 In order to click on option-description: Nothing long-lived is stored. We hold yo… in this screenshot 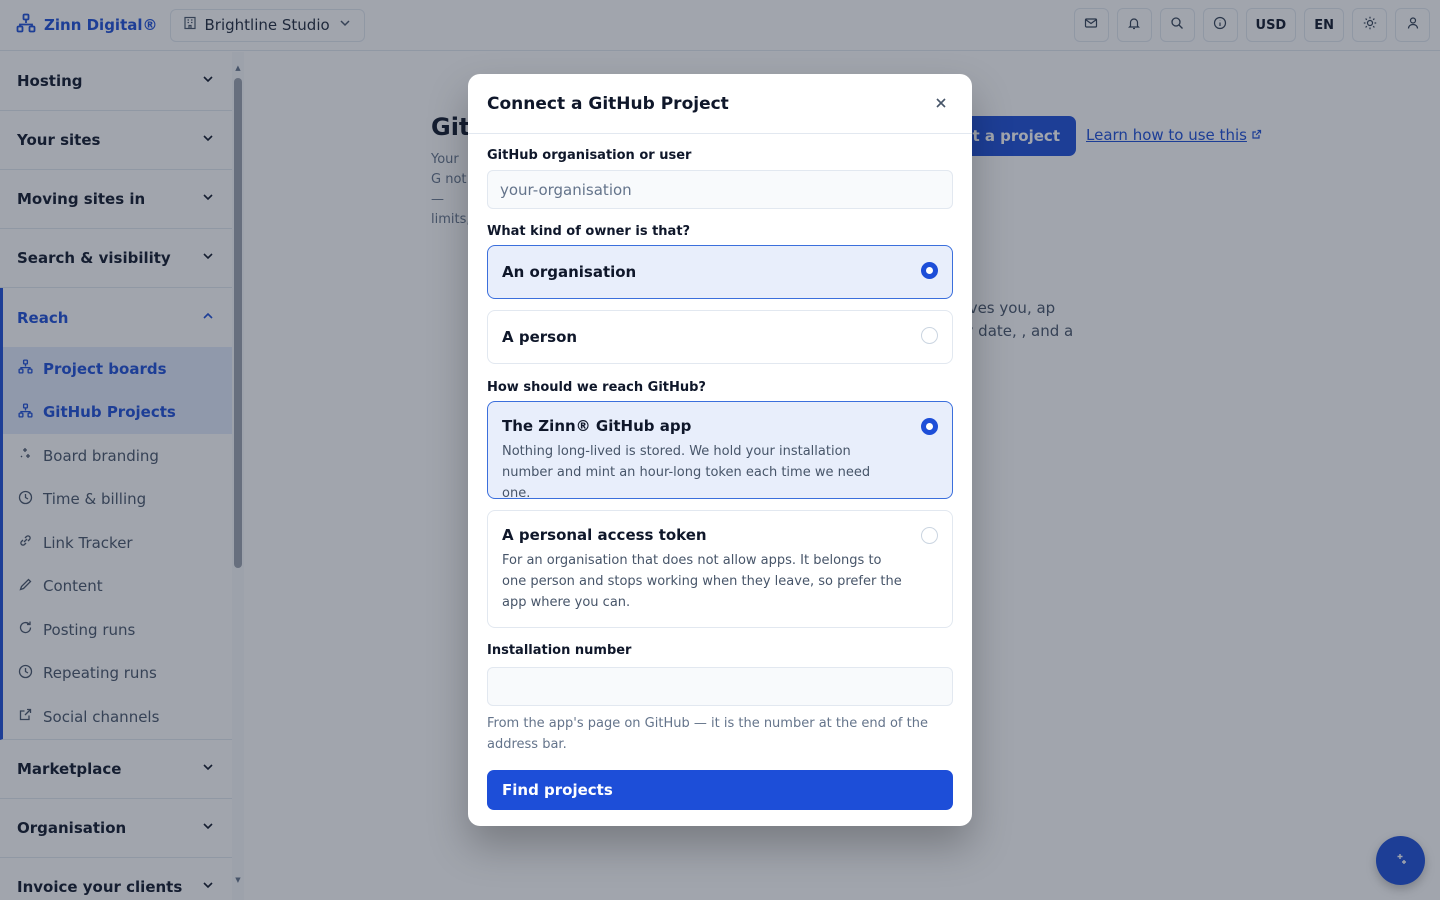, I will do `click(686, 472)`.